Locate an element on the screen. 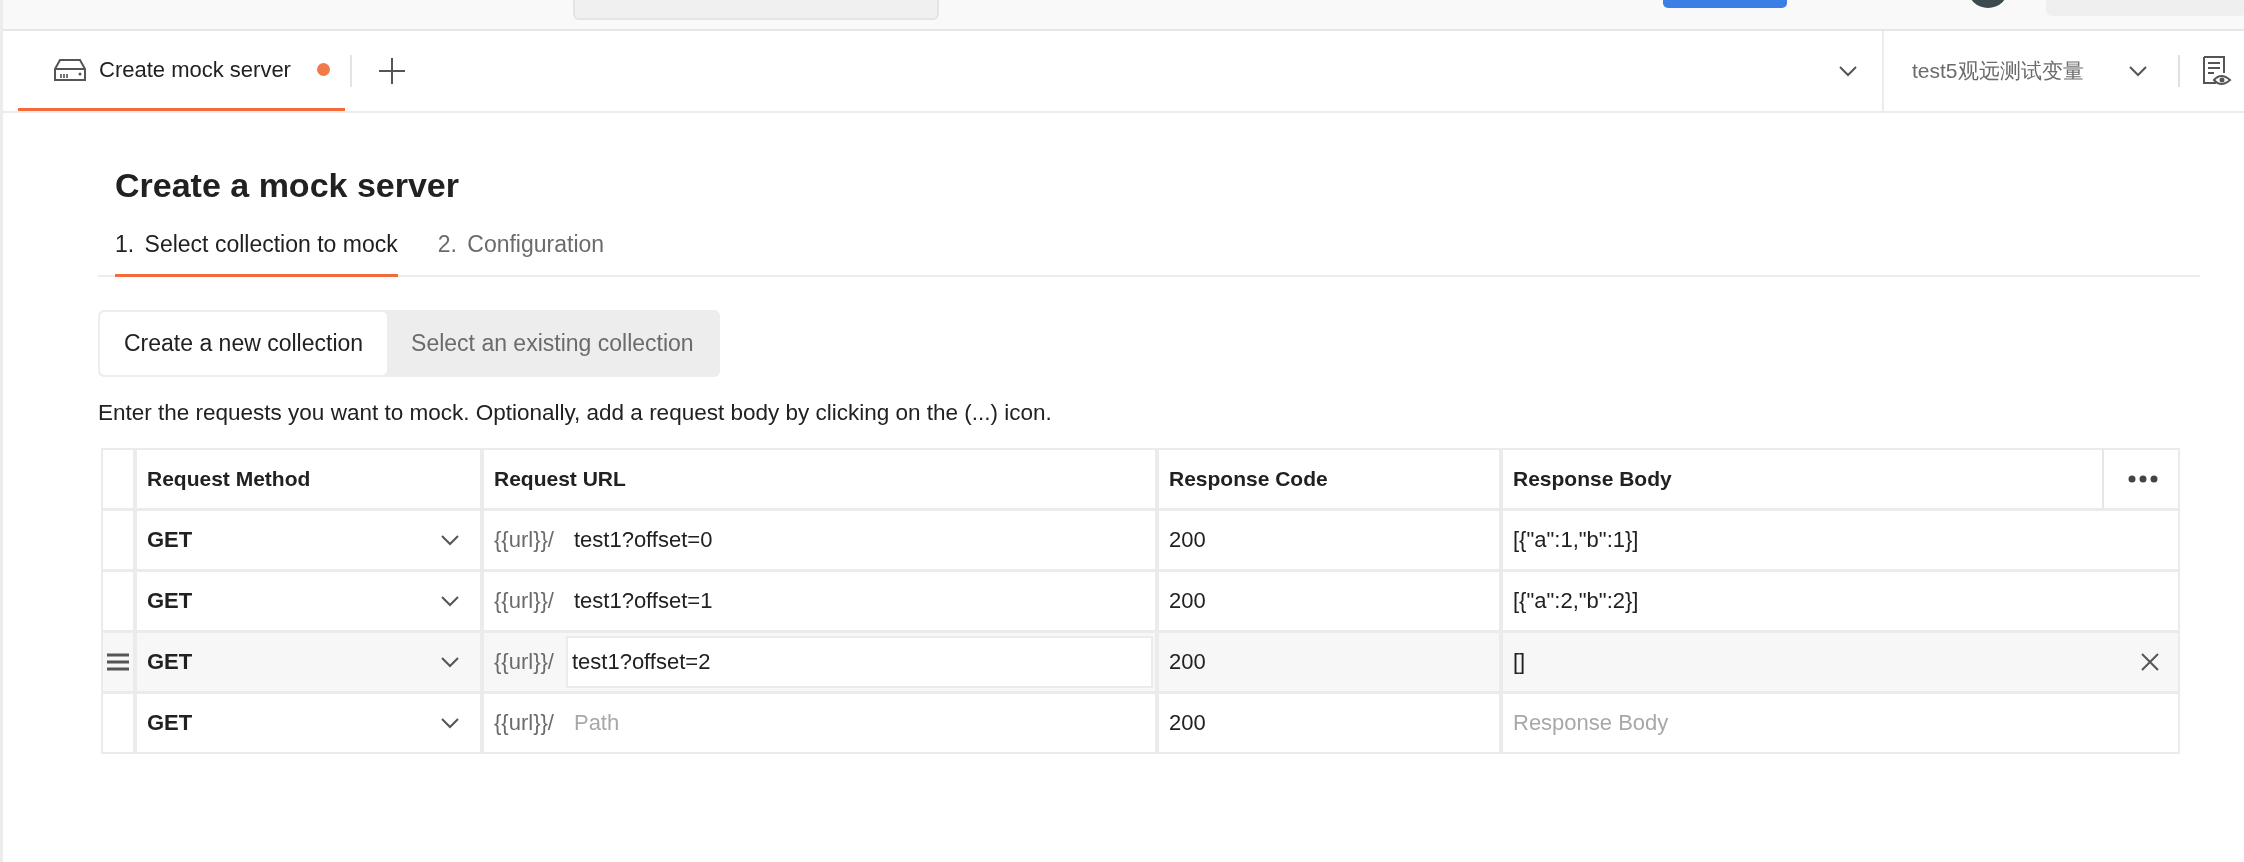 Image resolution: width=2244 pixels, height=862 pixels. tab: Create mock server is located at coordinates (181, 71).